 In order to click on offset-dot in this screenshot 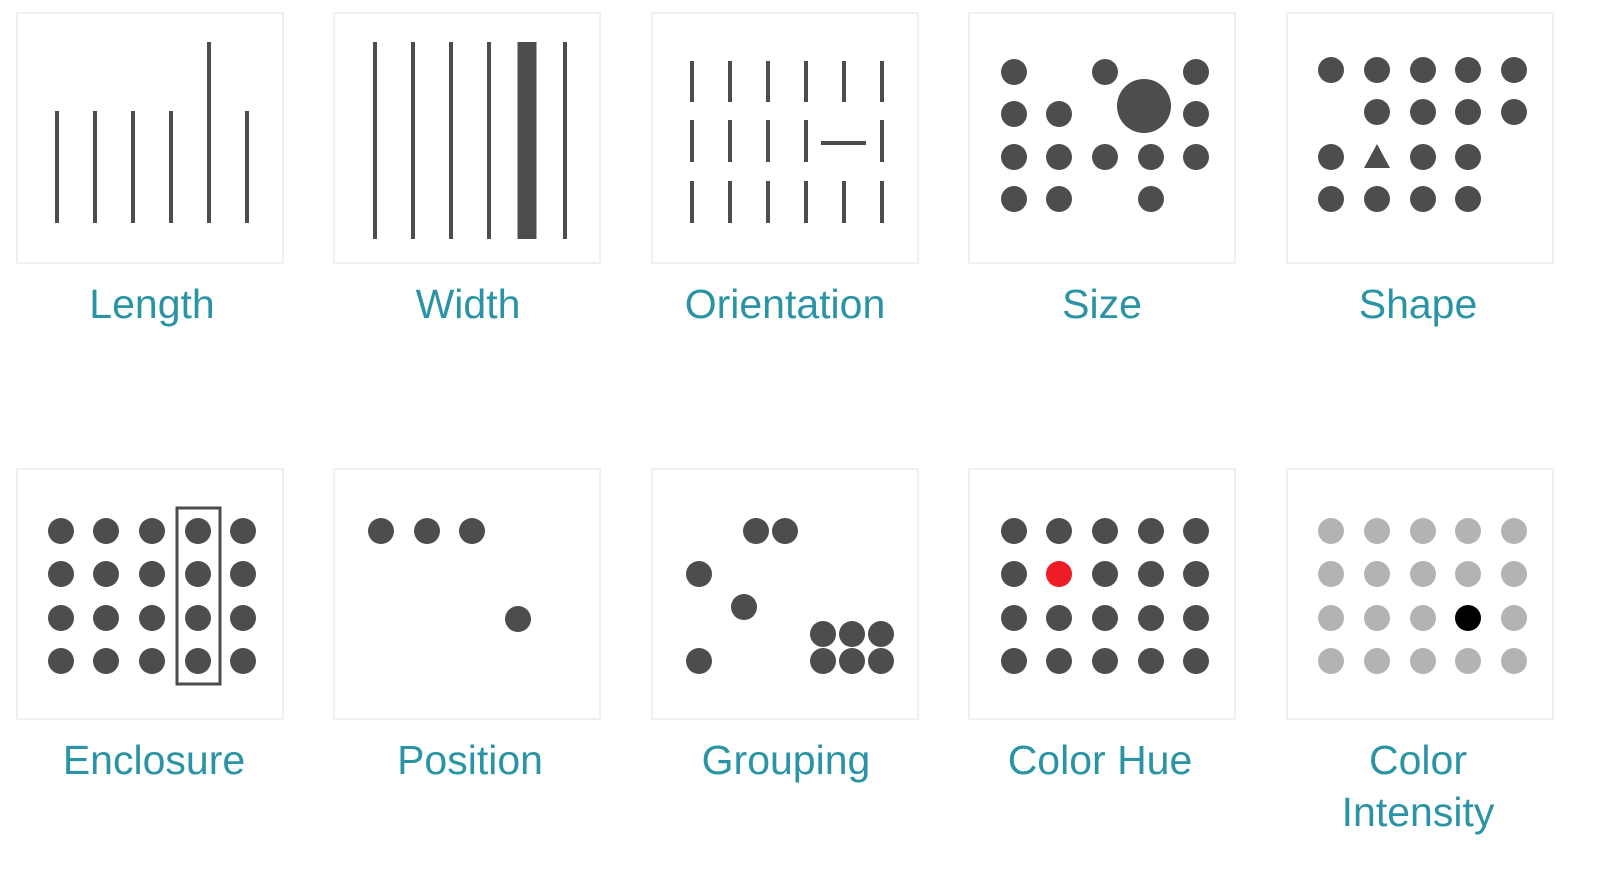, I will do `click(518, 619)`.